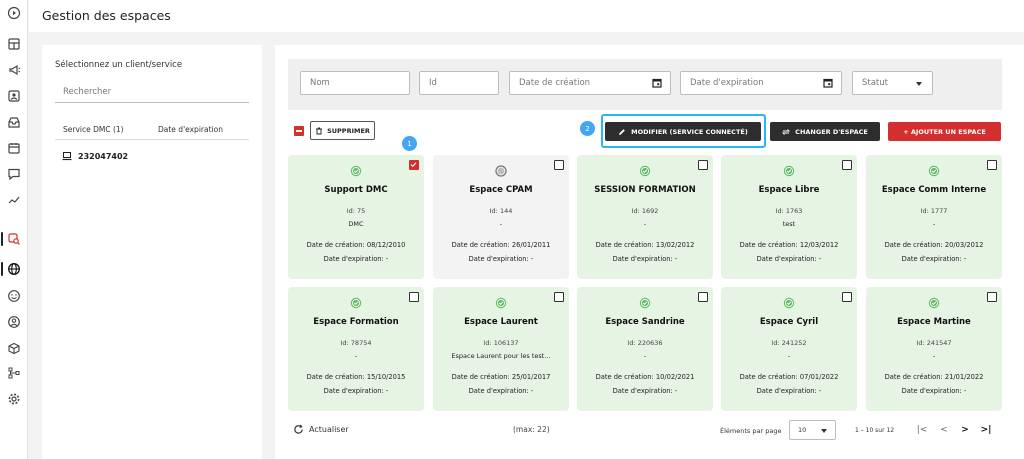  What do you see at coordinates (433, 83) in the screenshot?
I see `id-filter-placeholder: Id` at bounding box center [433, 83].